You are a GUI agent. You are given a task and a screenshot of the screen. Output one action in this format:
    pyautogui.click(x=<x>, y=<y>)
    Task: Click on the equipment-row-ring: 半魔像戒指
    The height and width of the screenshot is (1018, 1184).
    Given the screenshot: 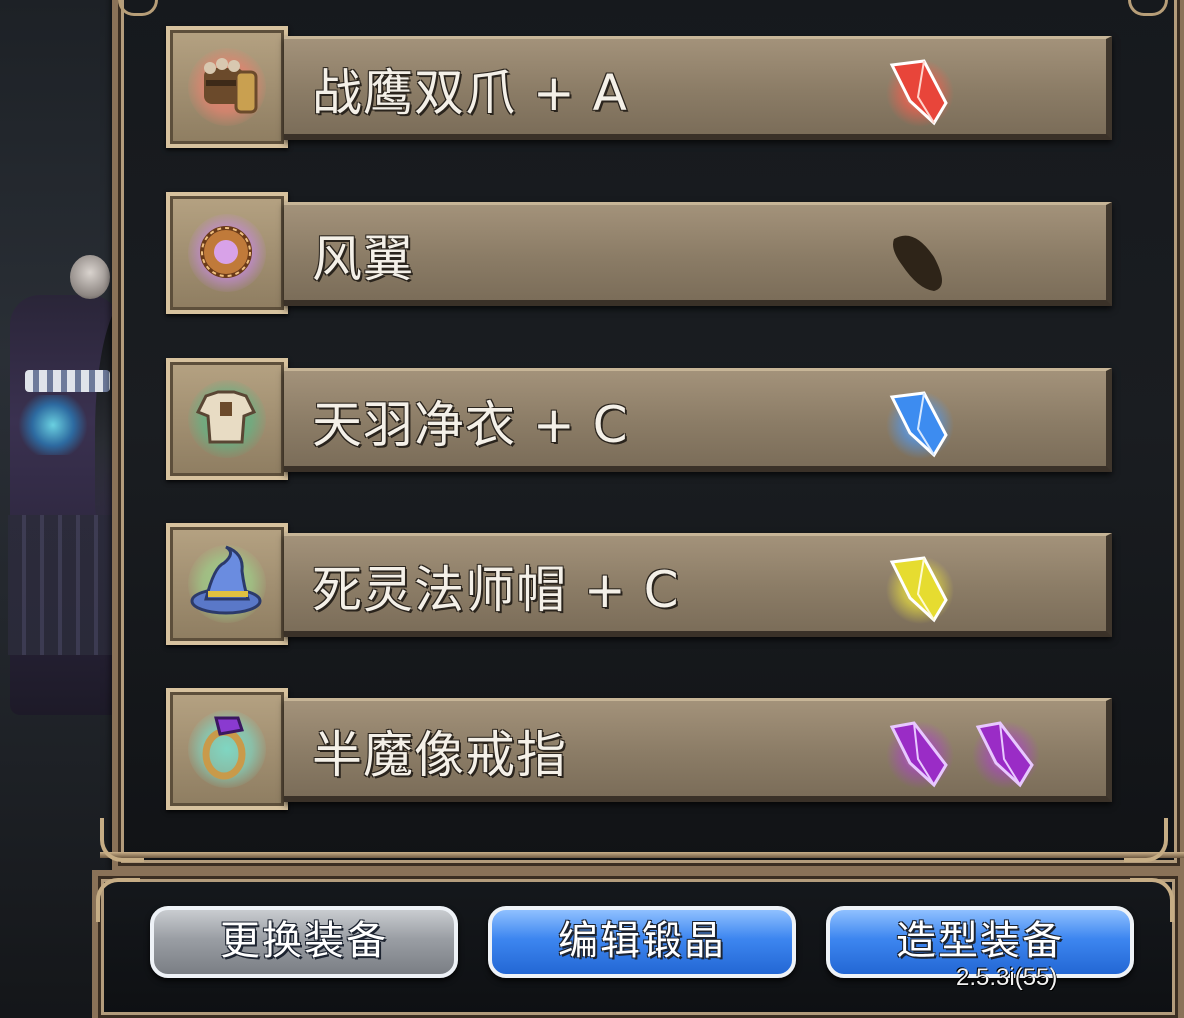 What is the action you would take?
    pyautogui.click(x=639, y=749)
    